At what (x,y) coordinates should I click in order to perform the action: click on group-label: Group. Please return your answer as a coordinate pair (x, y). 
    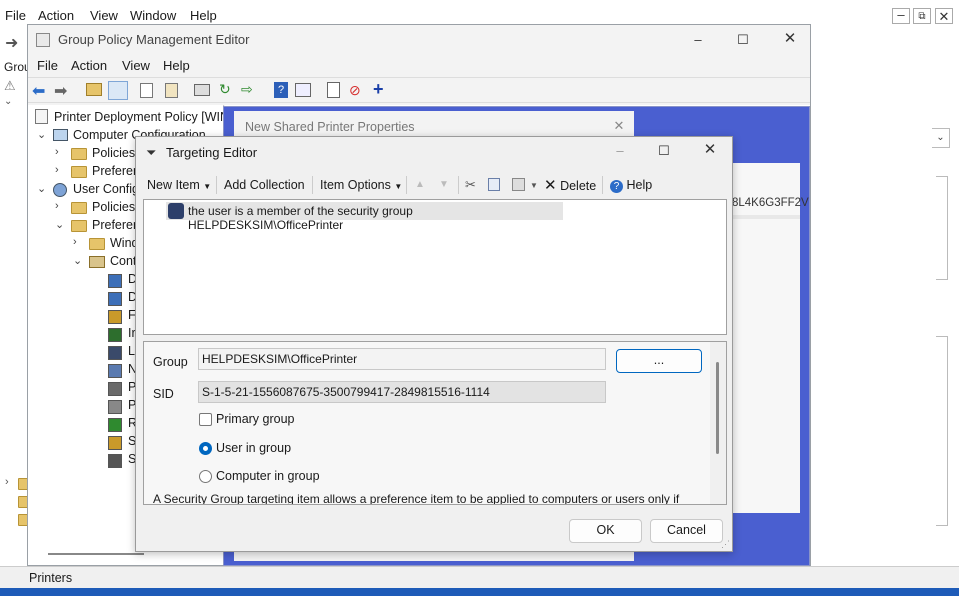
    Looking at the image, I should click on (170, 362).